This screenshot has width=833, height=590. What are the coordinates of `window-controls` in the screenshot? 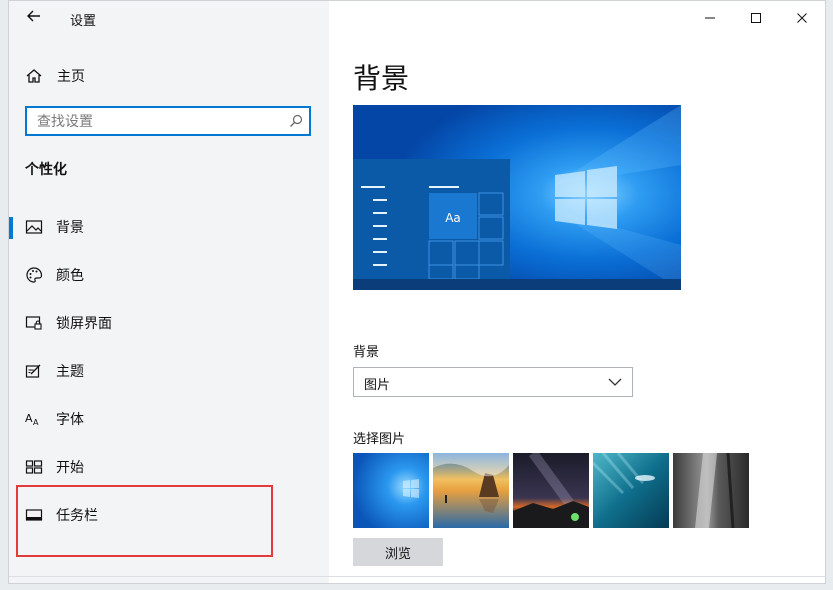 It's located at (756, 18).